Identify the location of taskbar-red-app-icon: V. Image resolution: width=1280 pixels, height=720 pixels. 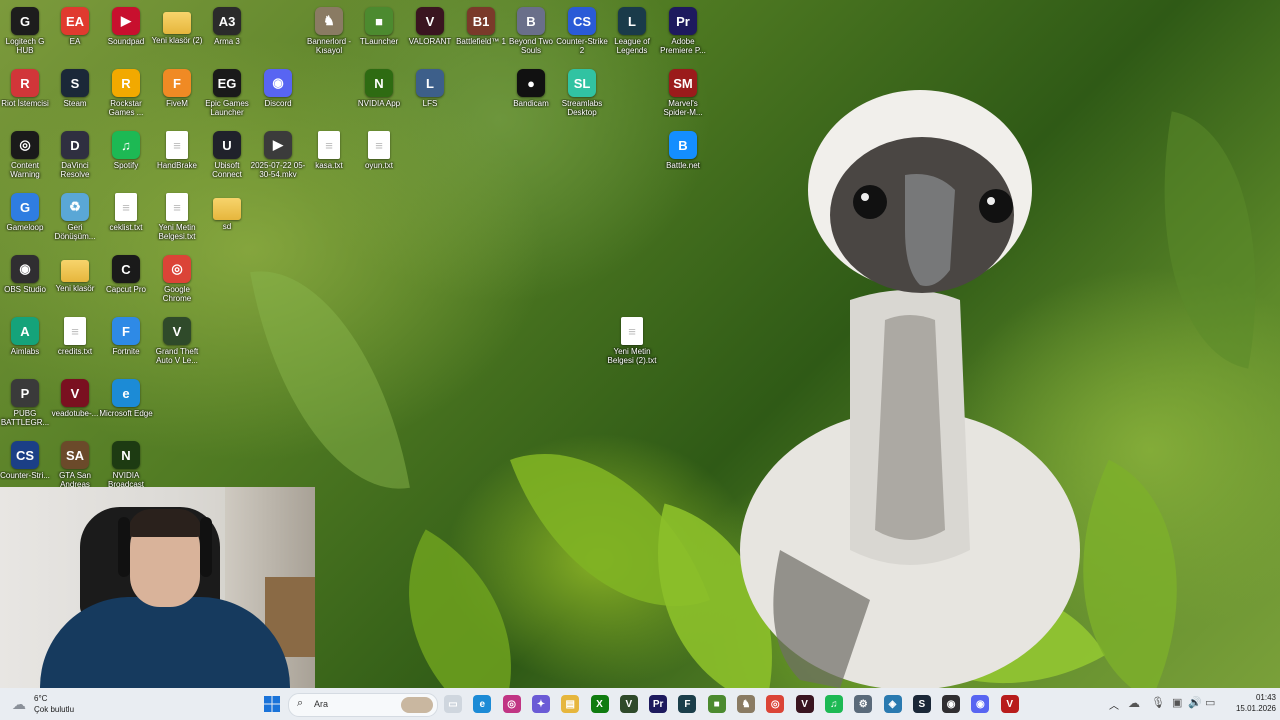
(1009, 704).